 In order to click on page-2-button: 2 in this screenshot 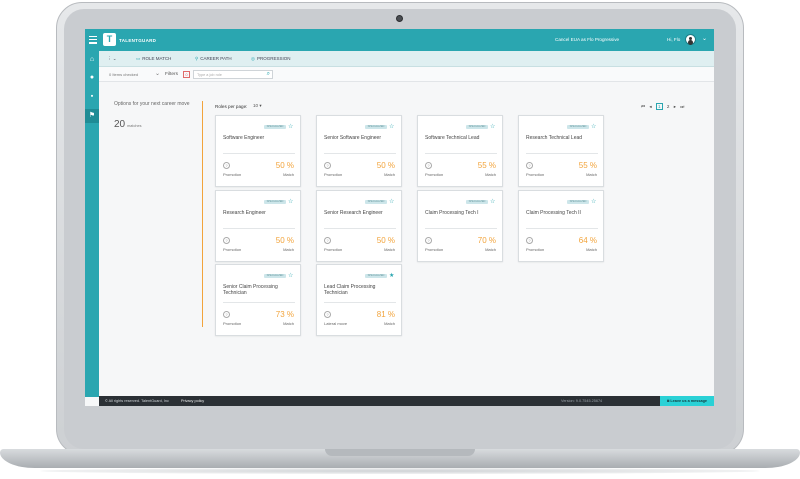, I will do `click(668, 106)`.